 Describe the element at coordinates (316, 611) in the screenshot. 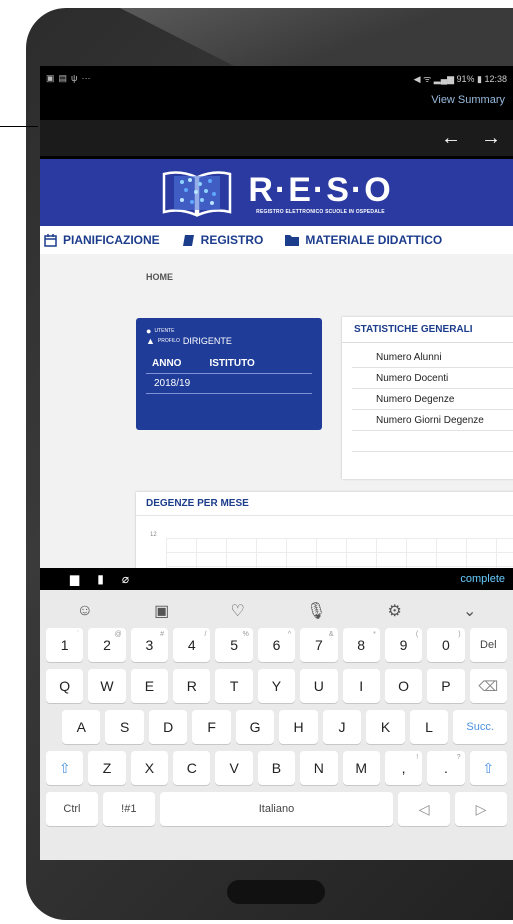

I see `microphone-icon: 🎙` at that location.